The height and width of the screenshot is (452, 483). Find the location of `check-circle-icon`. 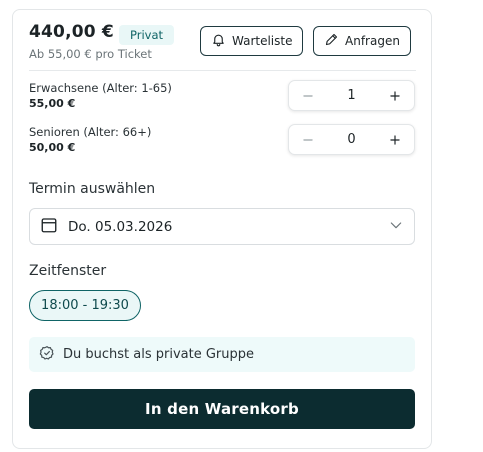

check-circle-icon is located at coordinates (47, 355).